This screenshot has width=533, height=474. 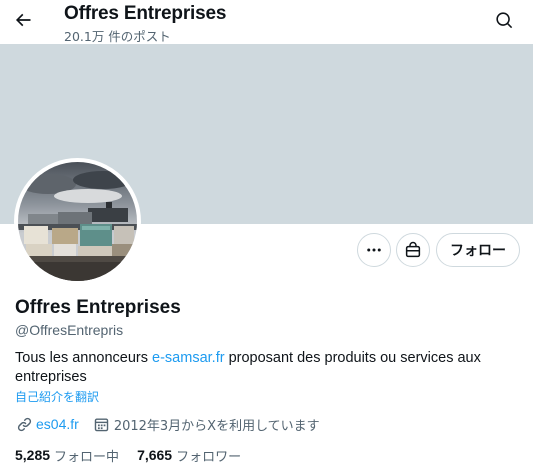 I want to click on shop-icon, so click(x=413, y=249).